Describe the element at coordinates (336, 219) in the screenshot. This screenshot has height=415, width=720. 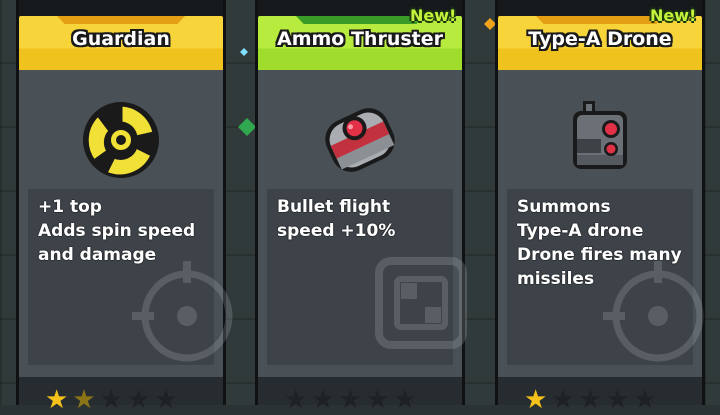
I see `card-description: Bullet flight speed +10%` at that location.